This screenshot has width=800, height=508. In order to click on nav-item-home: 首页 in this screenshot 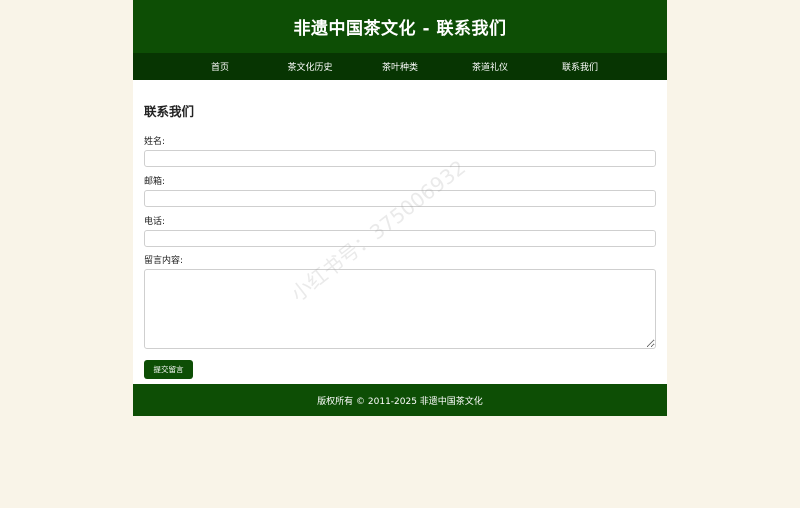, I will do `click(220, 66)`.